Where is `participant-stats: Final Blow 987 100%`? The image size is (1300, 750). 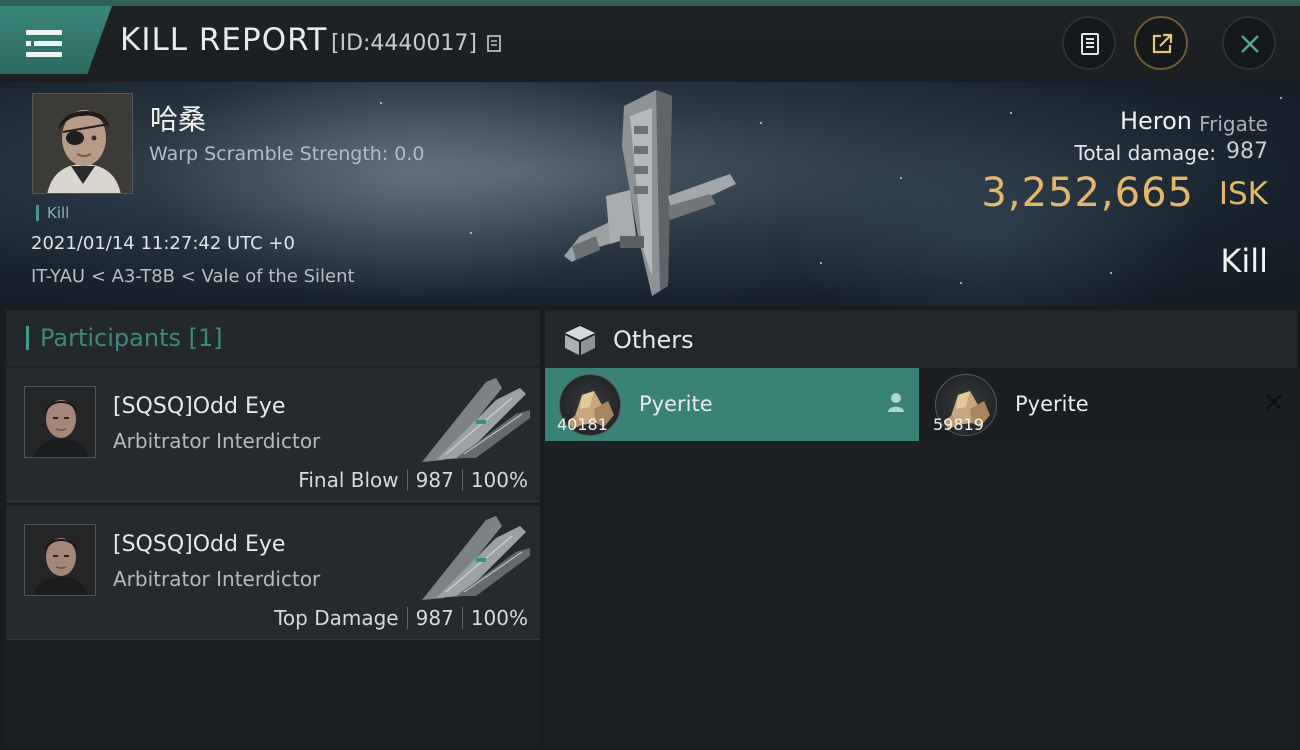
participant-stats: Final Blow 987 100% is located at coordinates (413, 480).